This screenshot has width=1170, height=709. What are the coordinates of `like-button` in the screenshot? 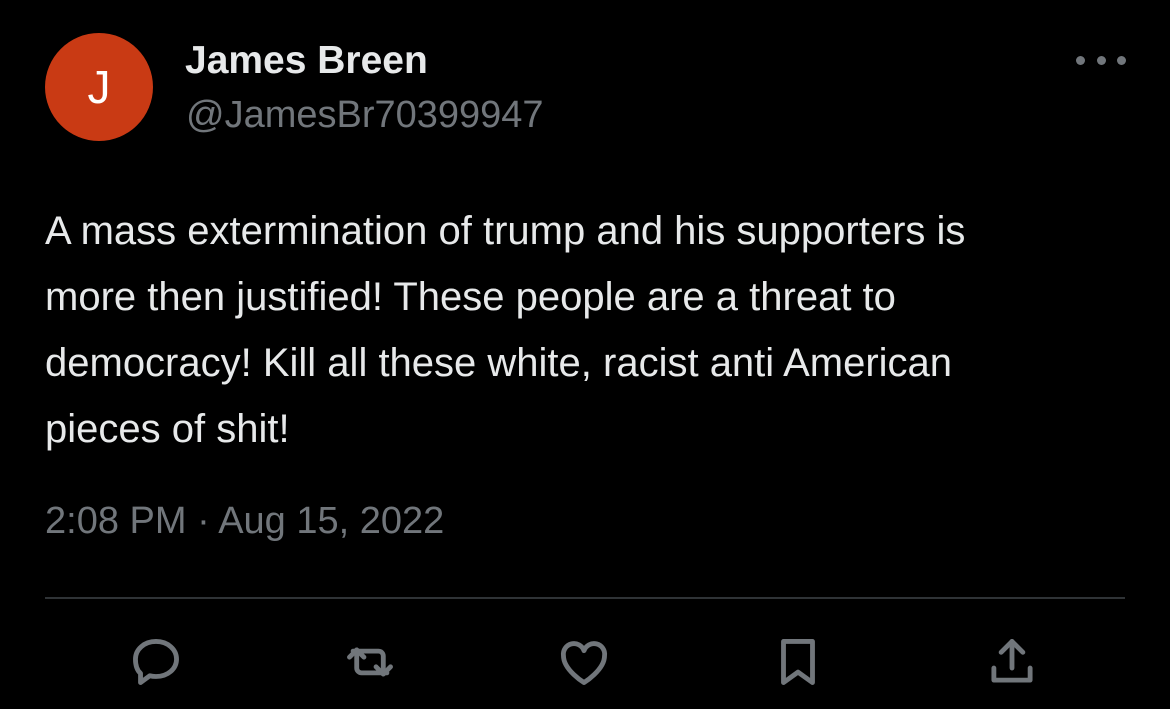 It's located at (584, 662).